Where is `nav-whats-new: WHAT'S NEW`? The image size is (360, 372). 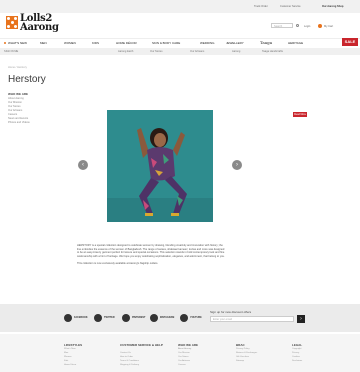 nav-whats-new: WHAT'S NEW is located at coordinates (15, 43).